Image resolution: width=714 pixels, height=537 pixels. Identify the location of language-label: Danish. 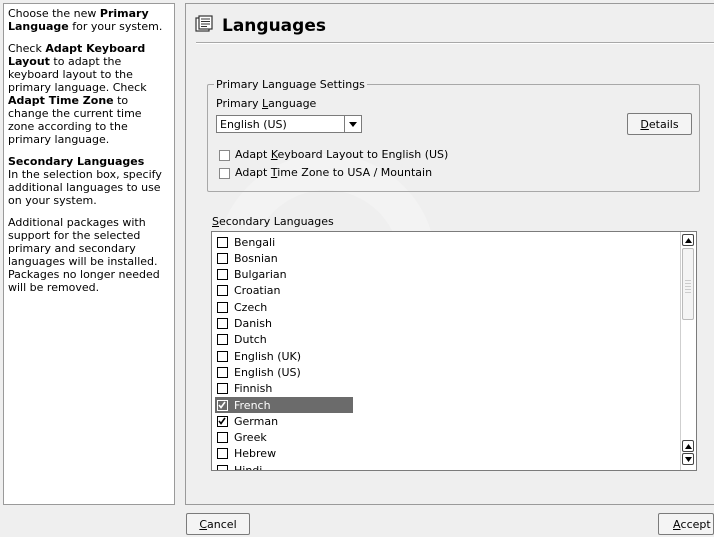
(253, 323).